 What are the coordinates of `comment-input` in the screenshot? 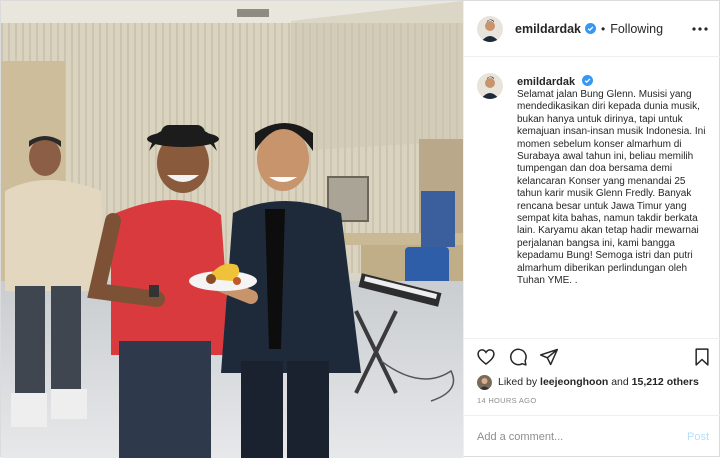 It's located at (582, 437).